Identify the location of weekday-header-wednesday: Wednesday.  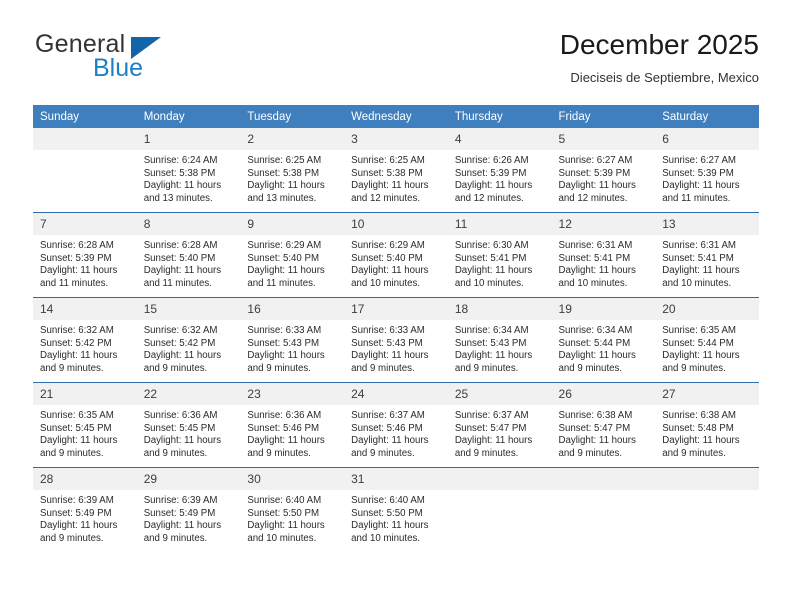
(396, 116).